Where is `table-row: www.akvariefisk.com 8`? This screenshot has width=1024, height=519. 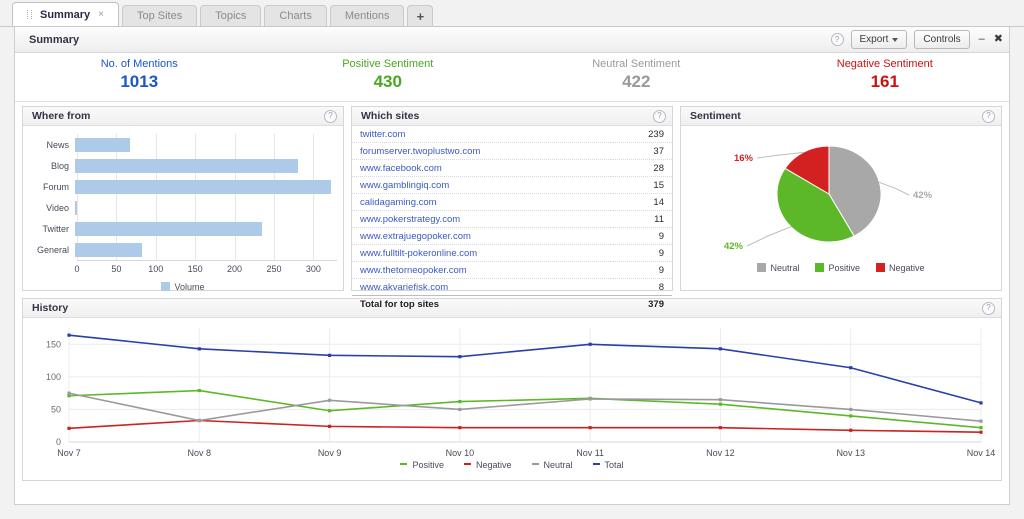 table-row: www.akvariefisk.com 8 is located at coordinates (512, 287).